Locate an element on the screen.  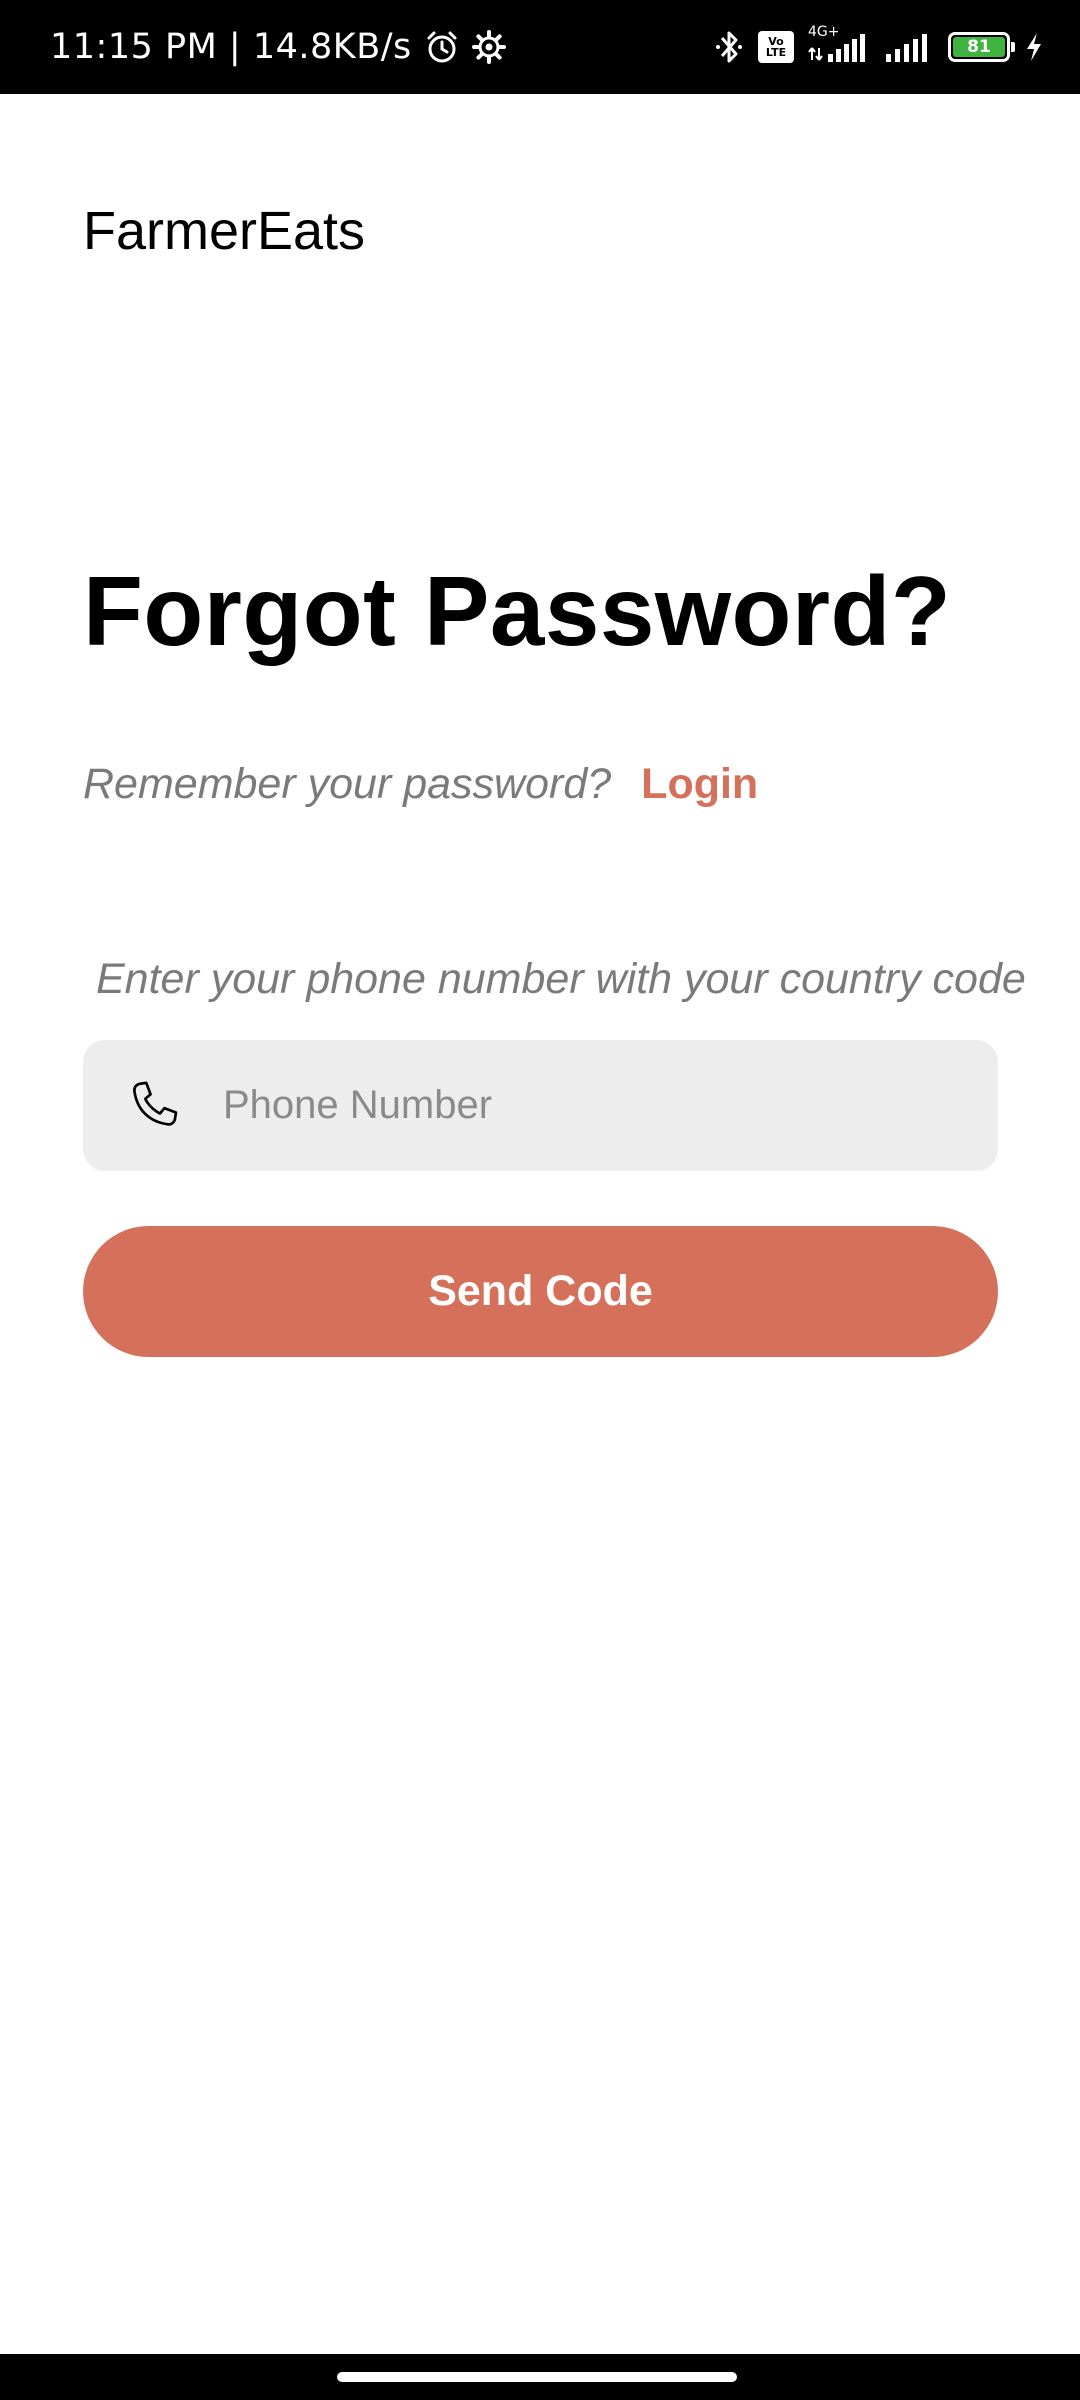
navigation-bar is located at coordinates (540, 2377).